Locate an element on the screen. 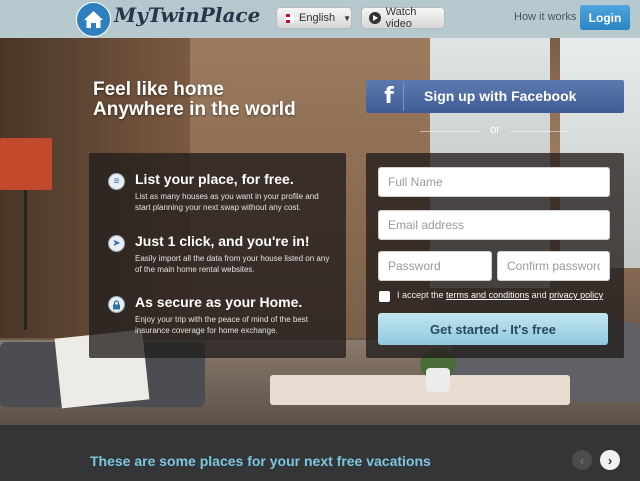 The width and height of the screenshot is (640, 481). full-name-field is located at coordinates (494, 182).